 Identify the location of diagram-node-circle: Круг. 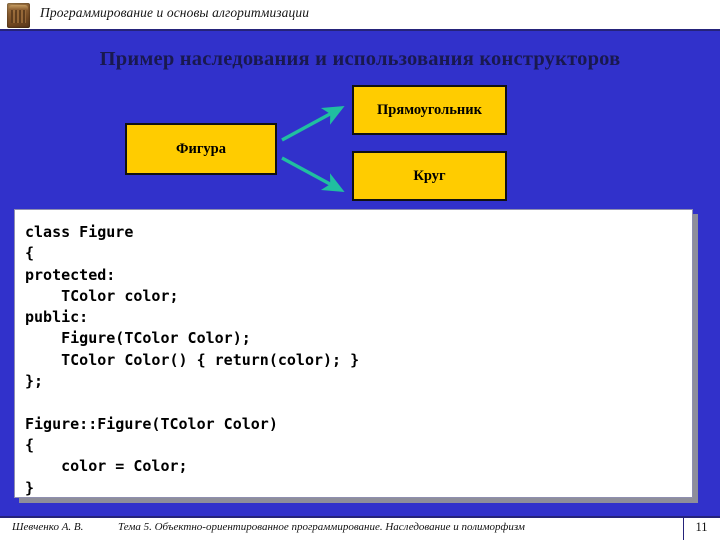
(429, 176).